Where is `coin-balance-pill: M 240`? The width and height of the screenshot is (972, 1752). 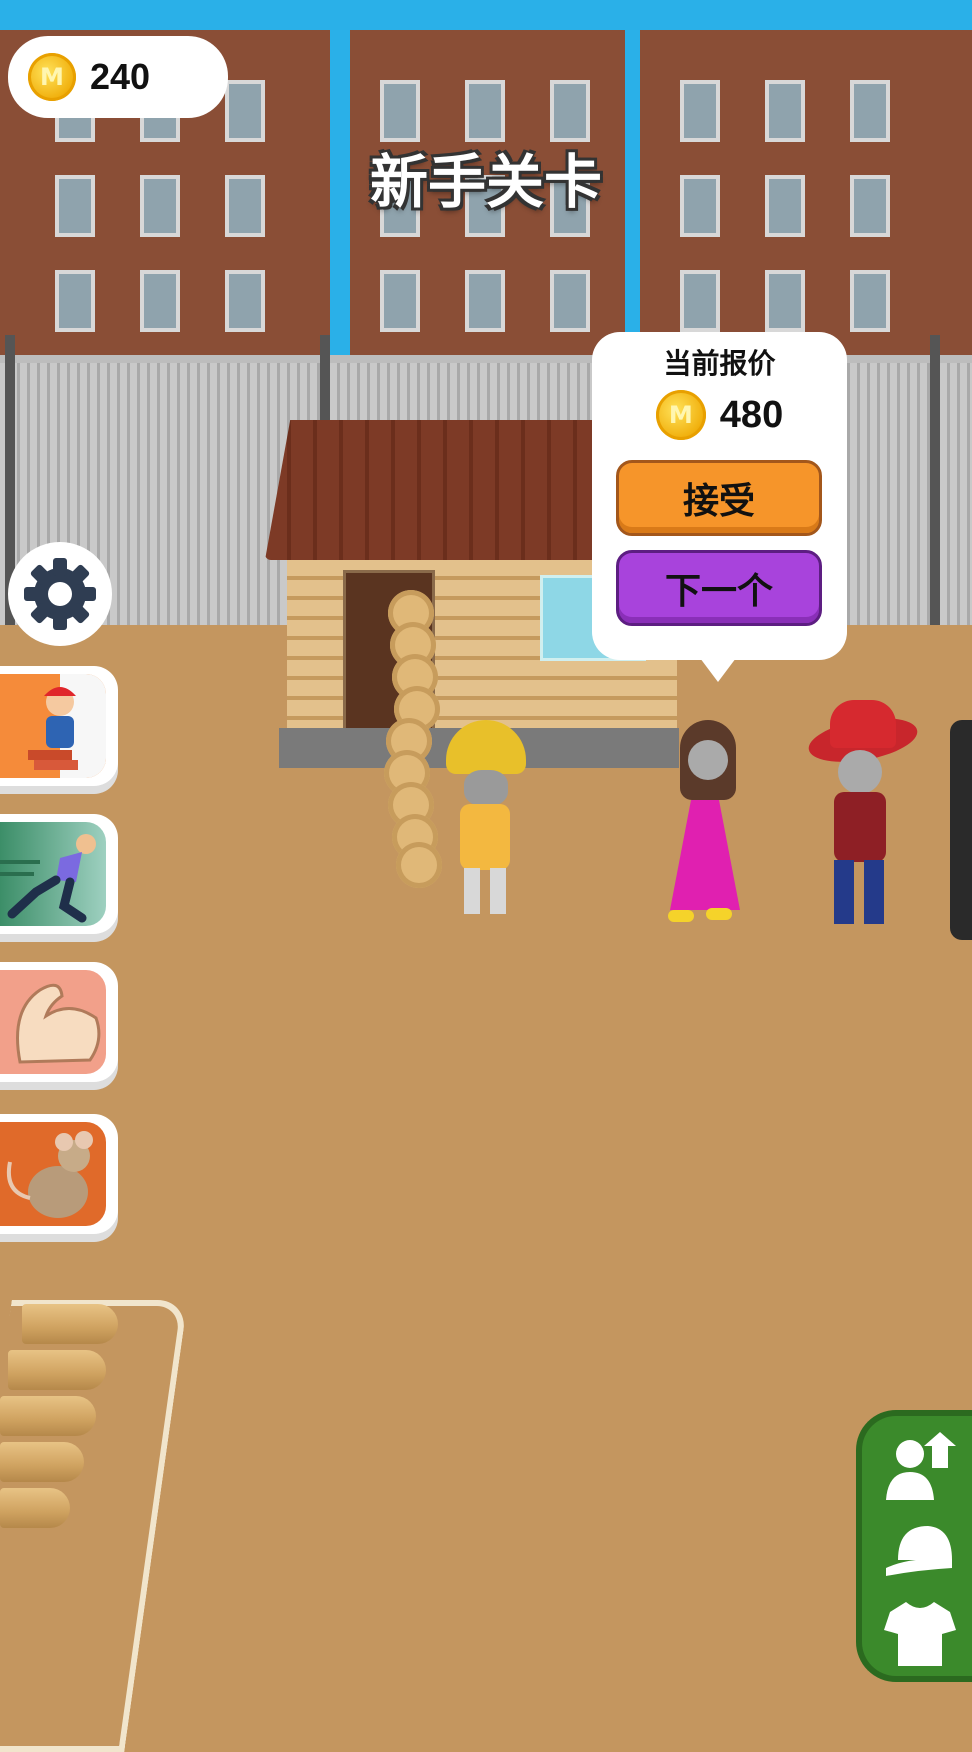
coin-balance-pill: M 240 is located at coordinates (118, 77).